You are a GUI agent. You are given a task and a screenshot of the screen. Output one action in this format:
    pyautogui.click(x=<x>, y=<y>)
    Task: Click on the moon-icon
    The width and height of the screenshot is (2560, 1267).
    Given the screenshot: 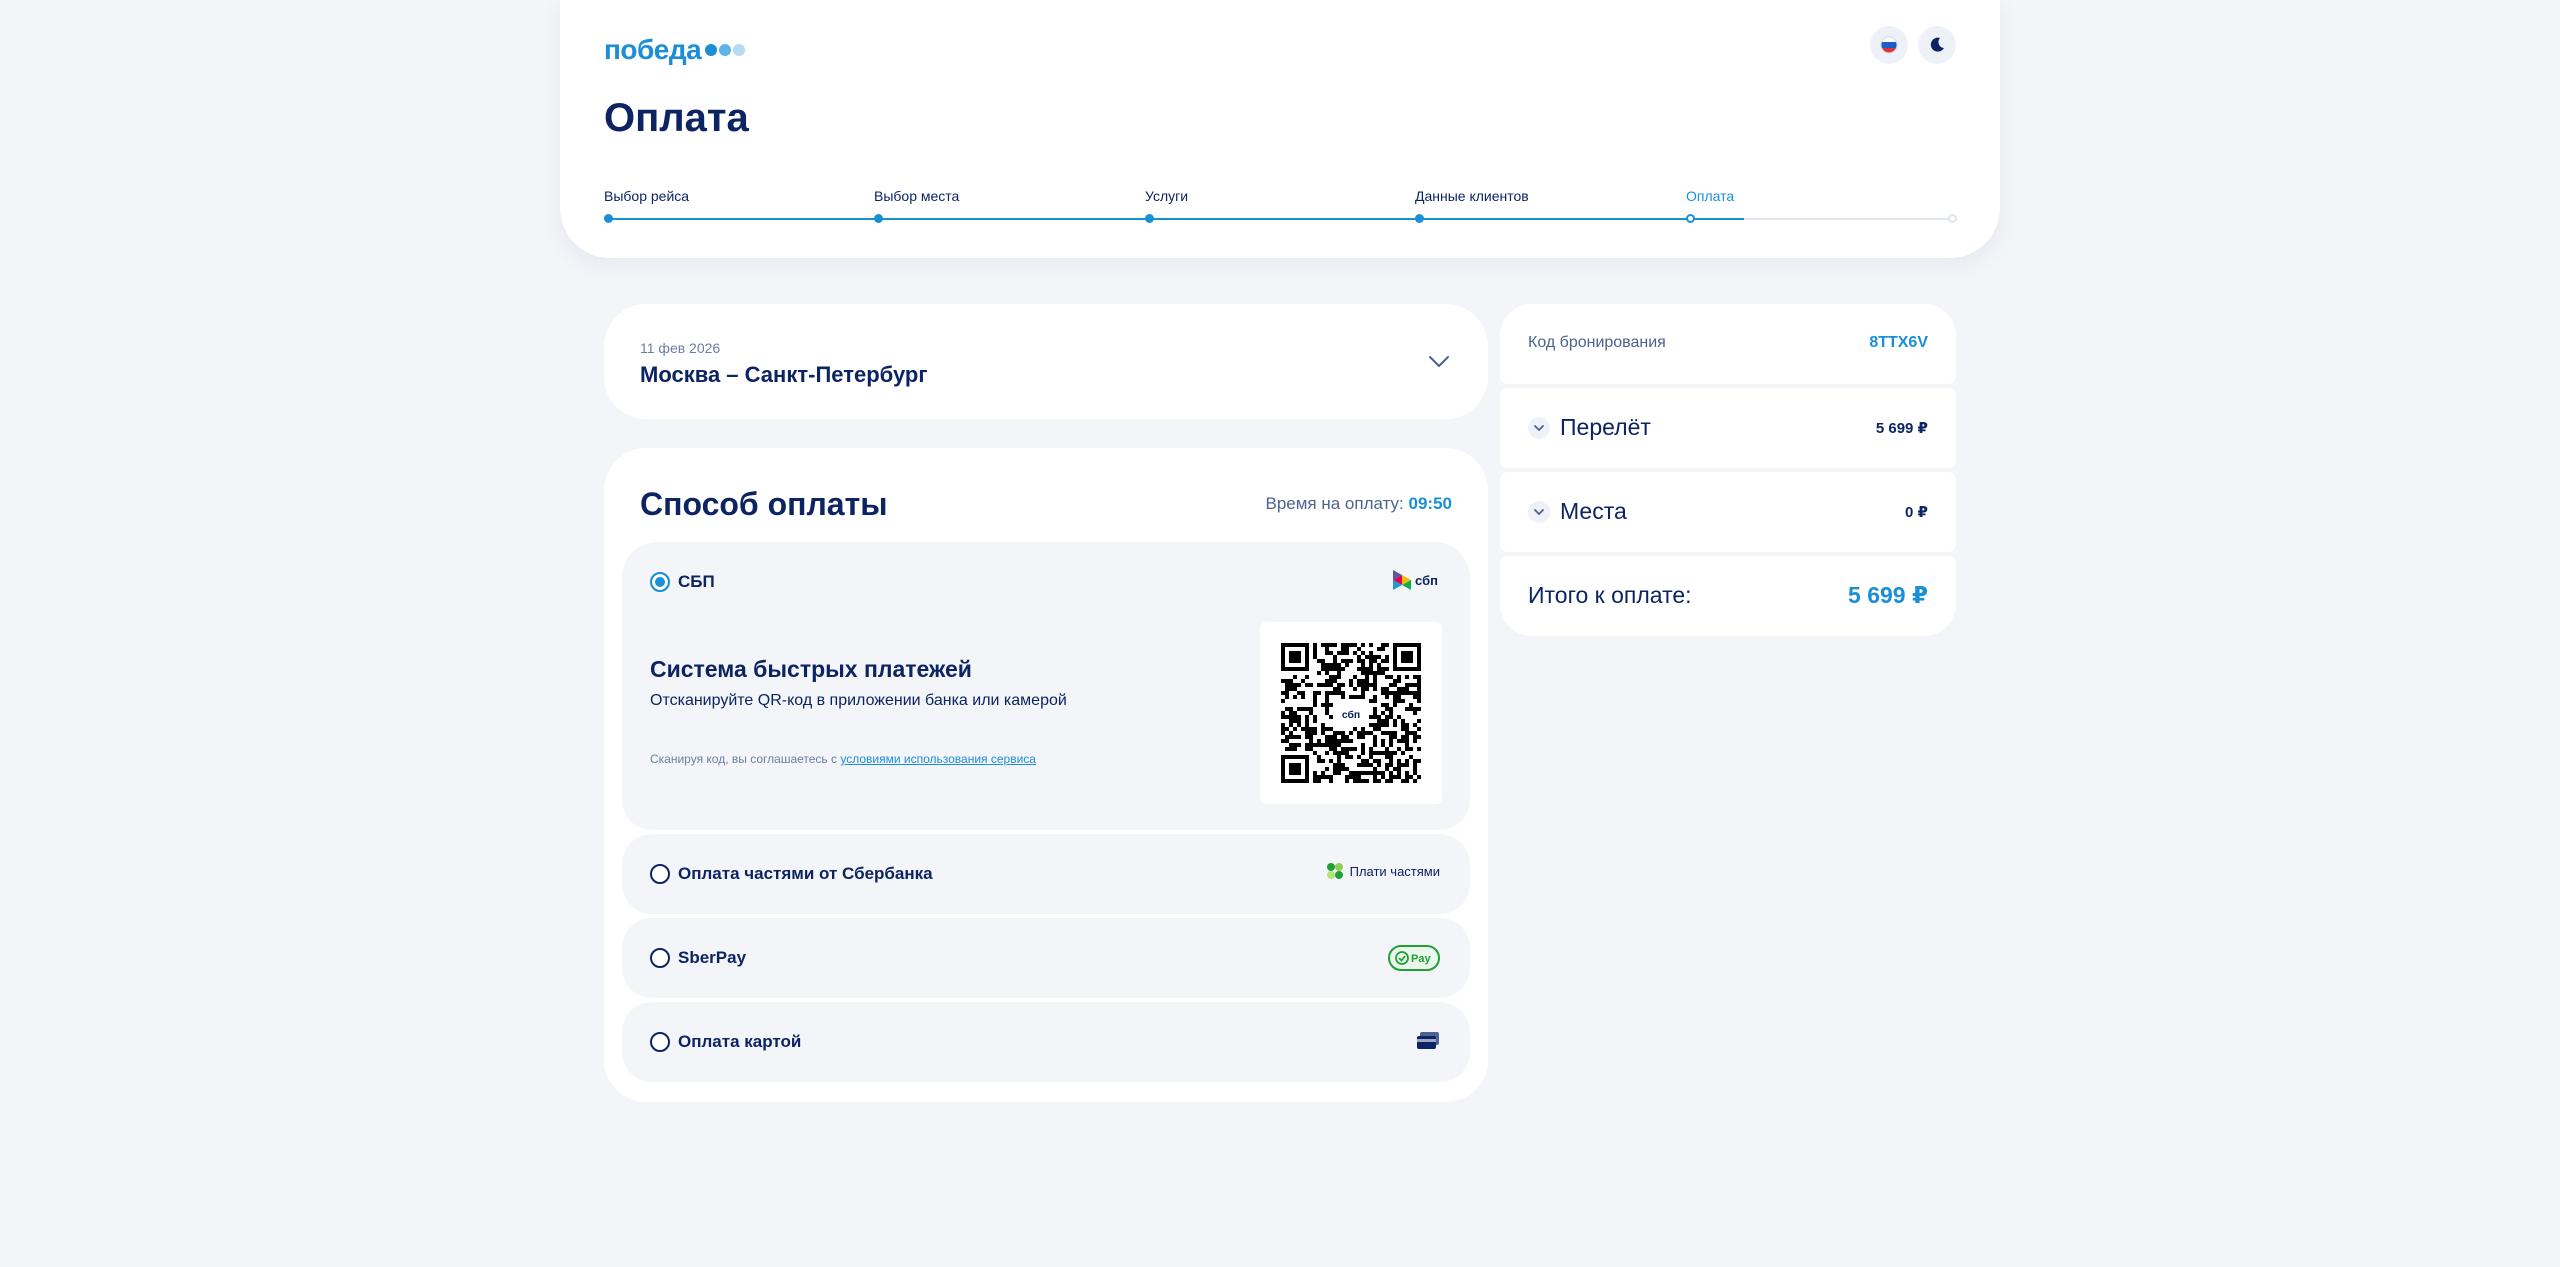 What is the action you would take?
    pyautogui.click(x=1937, y=44)
    